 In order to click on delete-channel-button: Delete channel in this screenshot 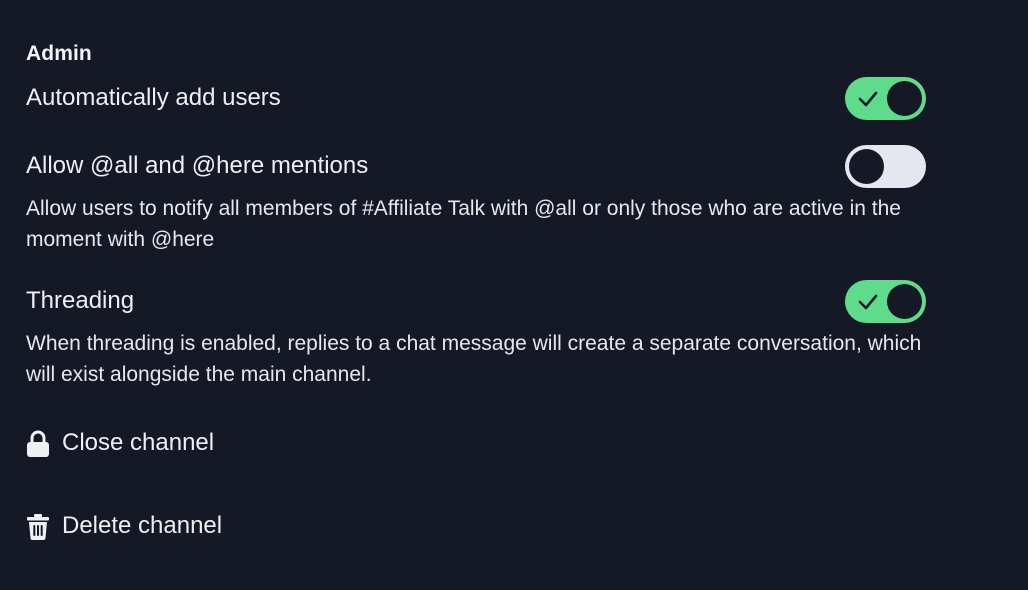, I will do `click(124, 526)`.